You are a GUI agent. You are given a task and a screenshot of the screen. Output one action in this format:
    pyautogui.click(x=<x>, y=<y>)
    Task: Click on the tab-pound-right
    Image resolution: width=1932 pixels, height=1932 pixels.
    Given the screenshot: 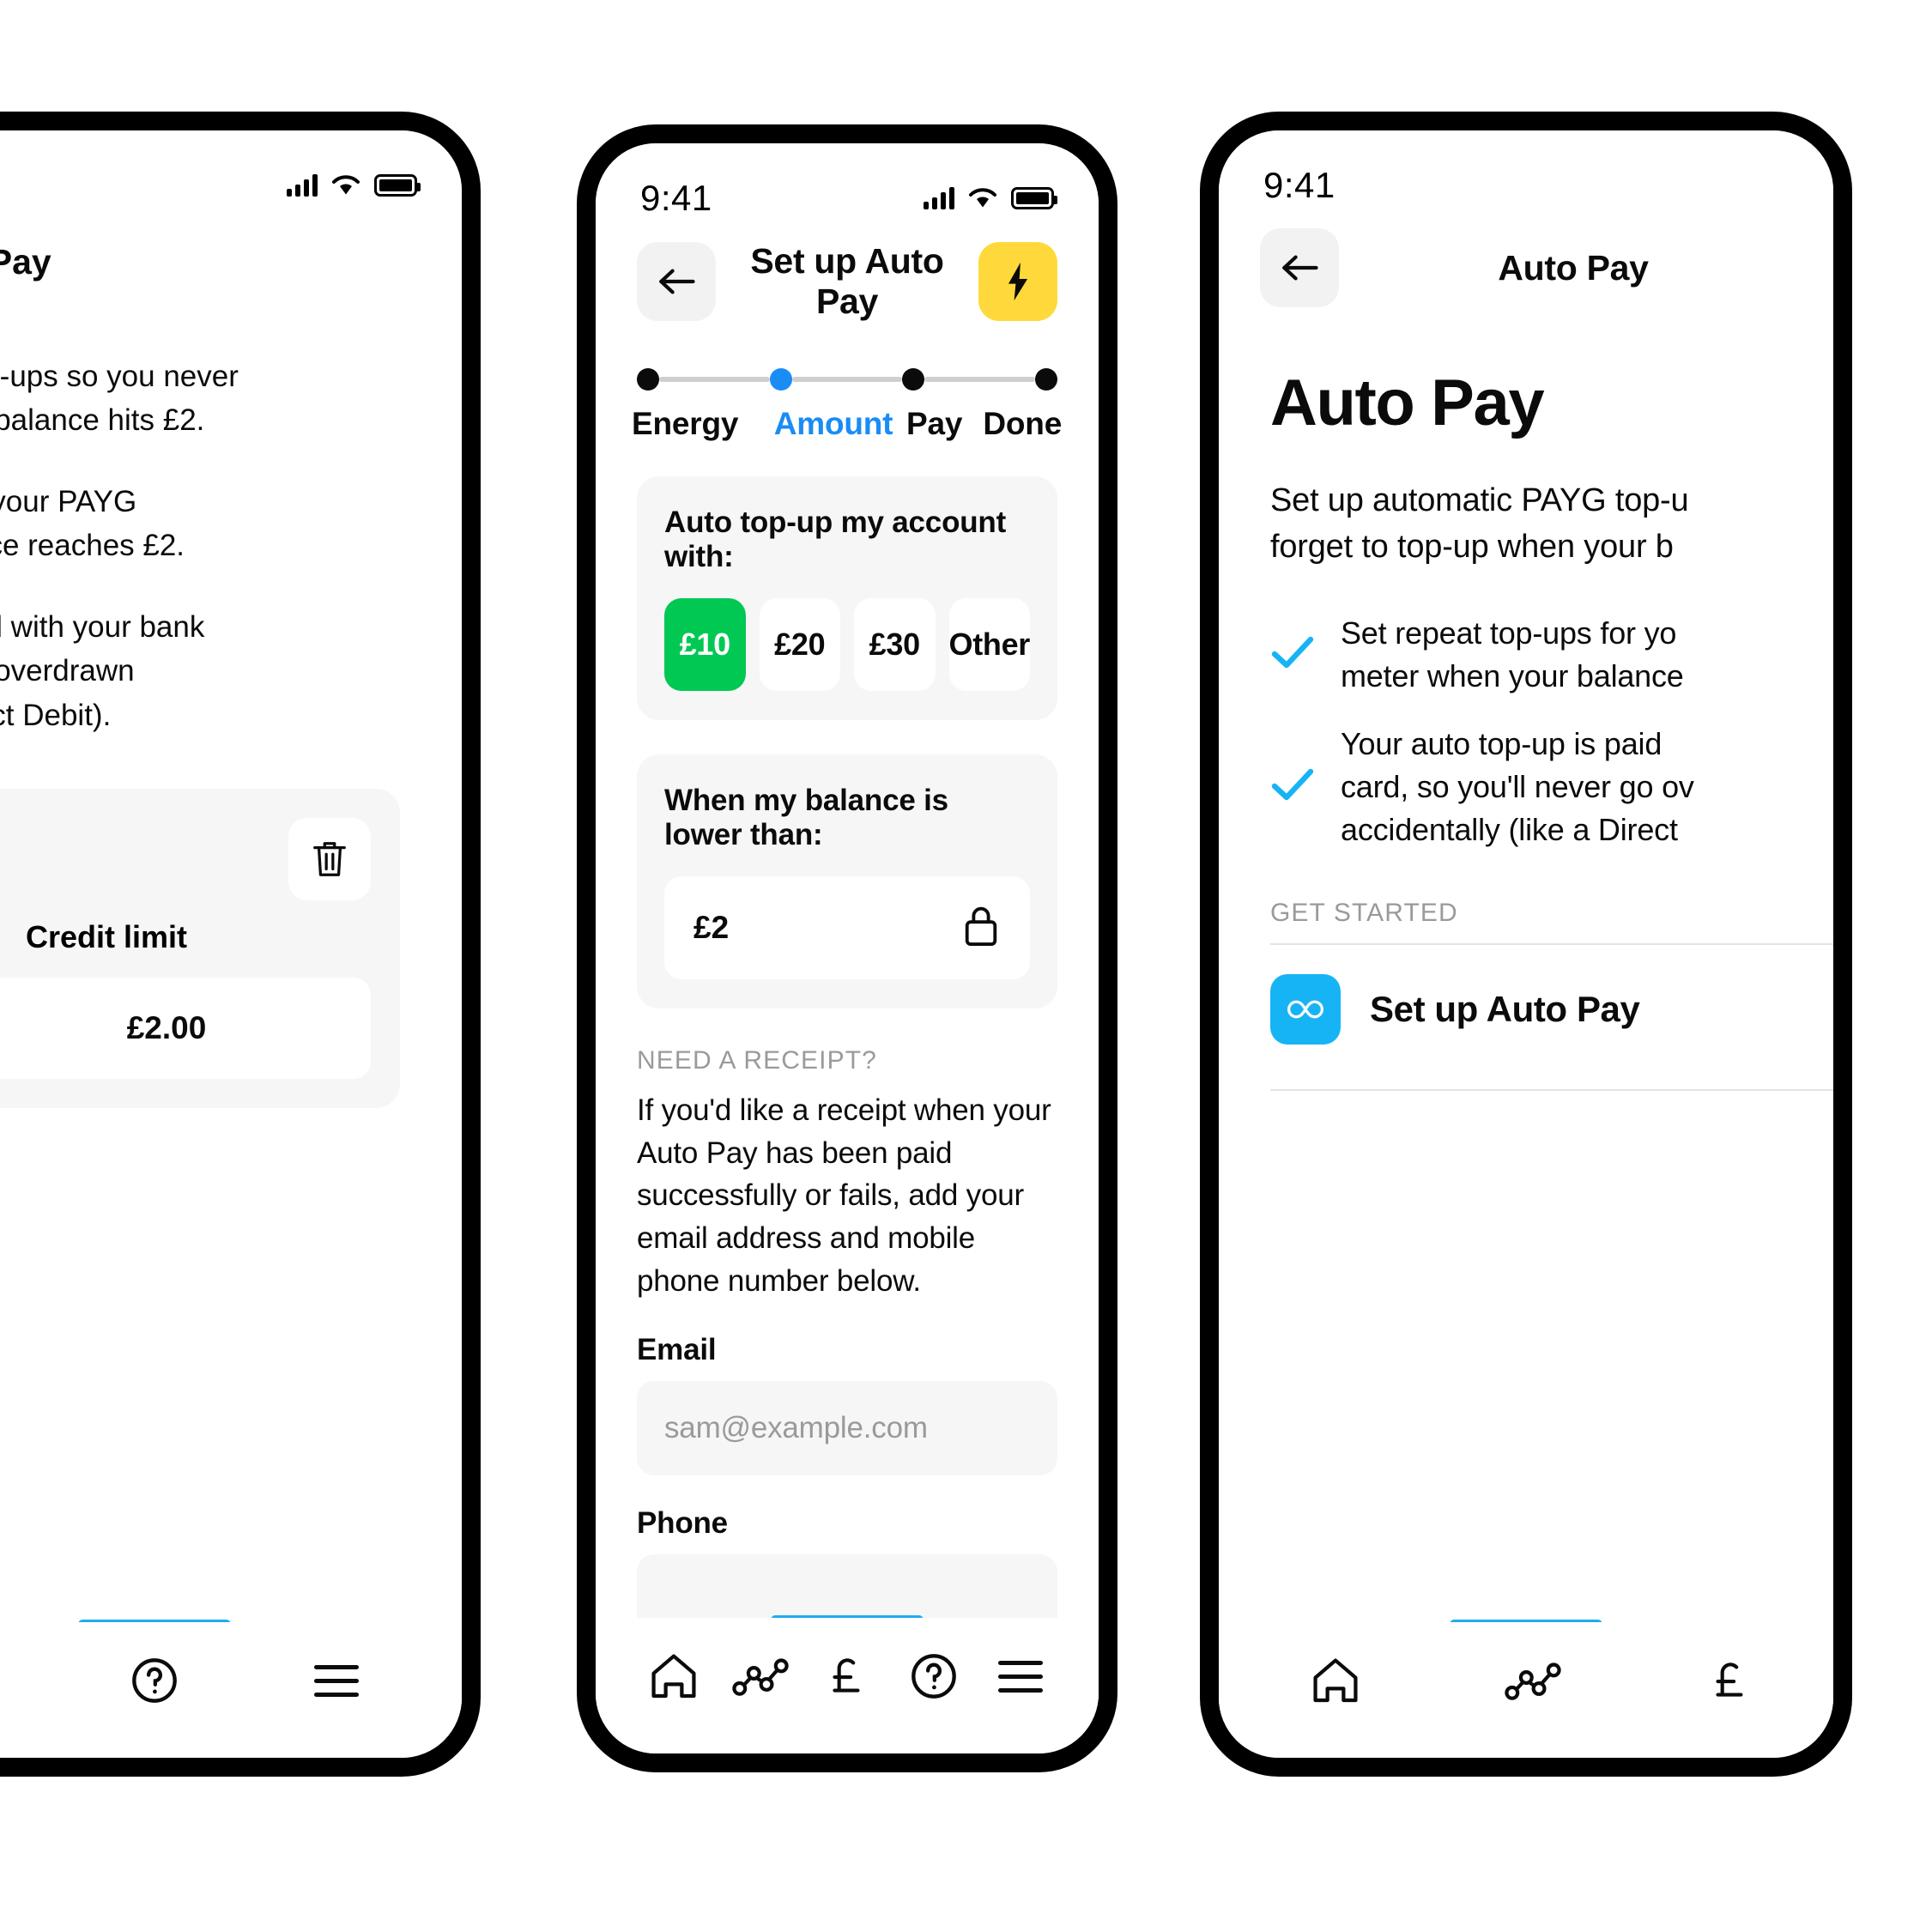 What is the action you would take?
    pyautogui.click(x=1730, y=1681)
    